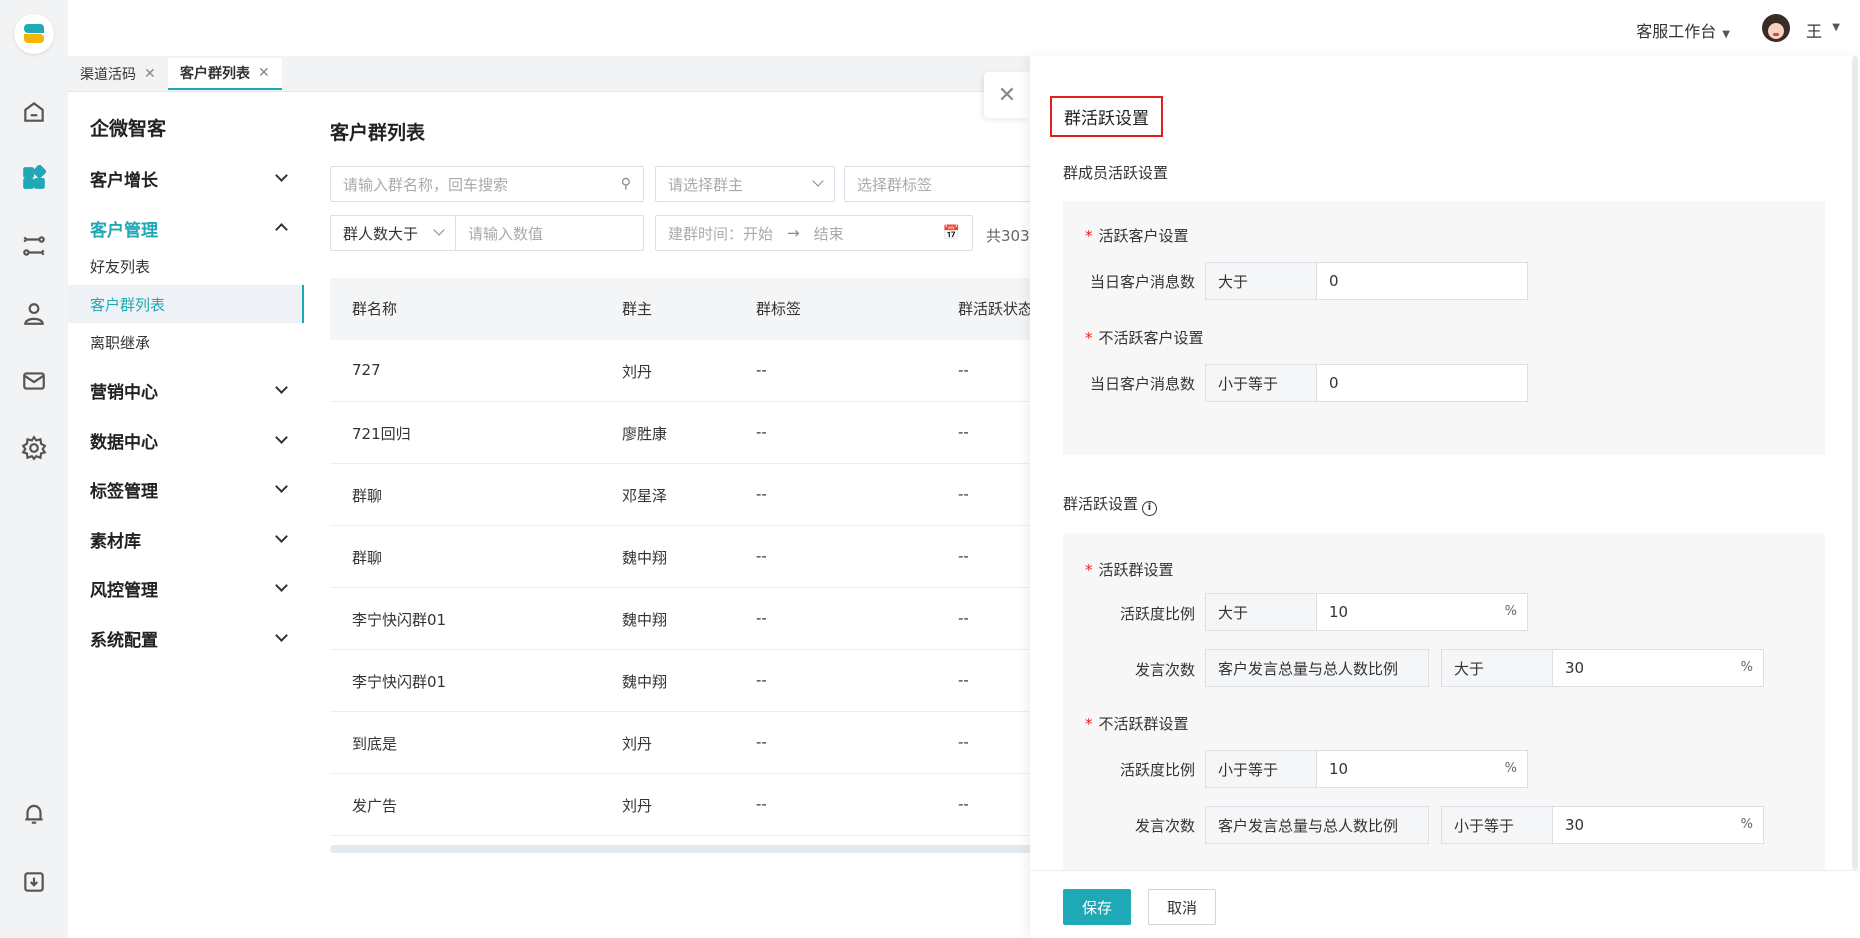 Image resolution: width=1860 pixels, height=938 pixels. What do you see at coordinates (225, 74) in the screenshot?
I see `tab-group-list: 客户群列表 ✕` at bounding box center [225, 74].